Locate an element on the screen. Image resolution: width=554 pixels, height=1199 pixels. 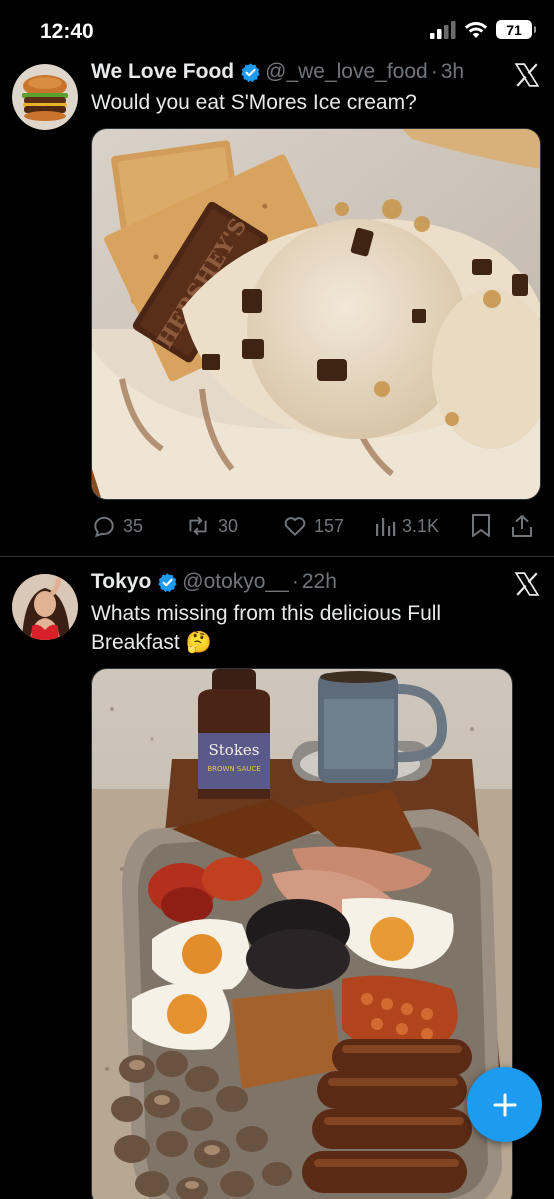
repost-button: 30 is located at coordinates (233, 526).